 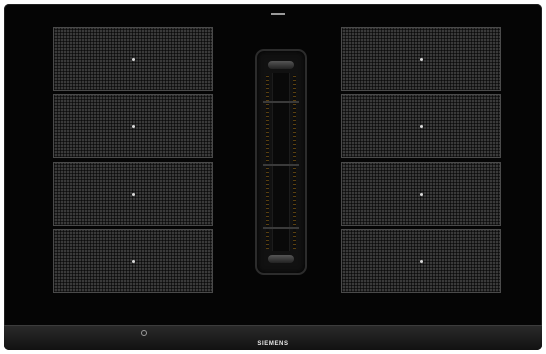 What do you see at coordinates (273, 337) in the screenshot?
I see `control-strip: SIEMENS` at bounding box center [273, 337].